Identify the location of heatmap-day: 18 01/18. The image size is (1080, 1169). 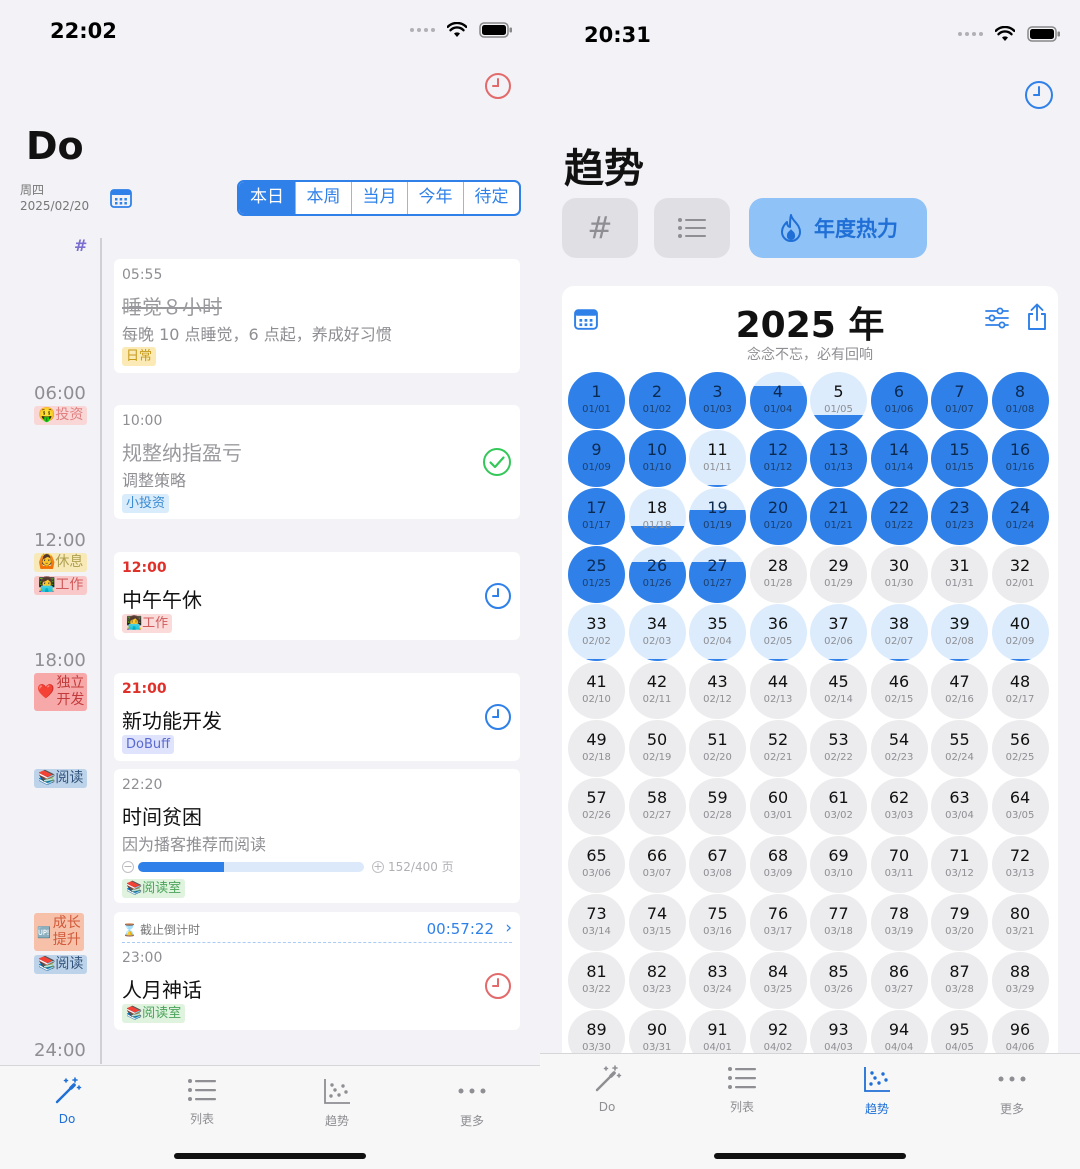
(657, 516).